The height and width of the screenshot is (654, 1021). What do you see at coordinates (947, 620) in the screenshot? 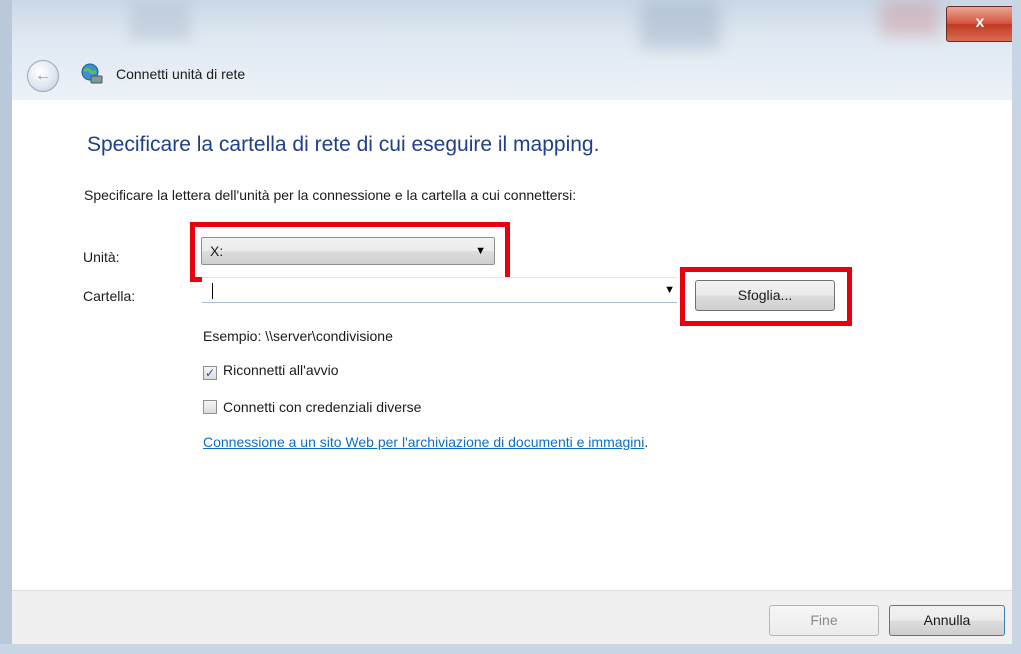
I see `cancel-button: Annulla` at bounding box center [947, 620].